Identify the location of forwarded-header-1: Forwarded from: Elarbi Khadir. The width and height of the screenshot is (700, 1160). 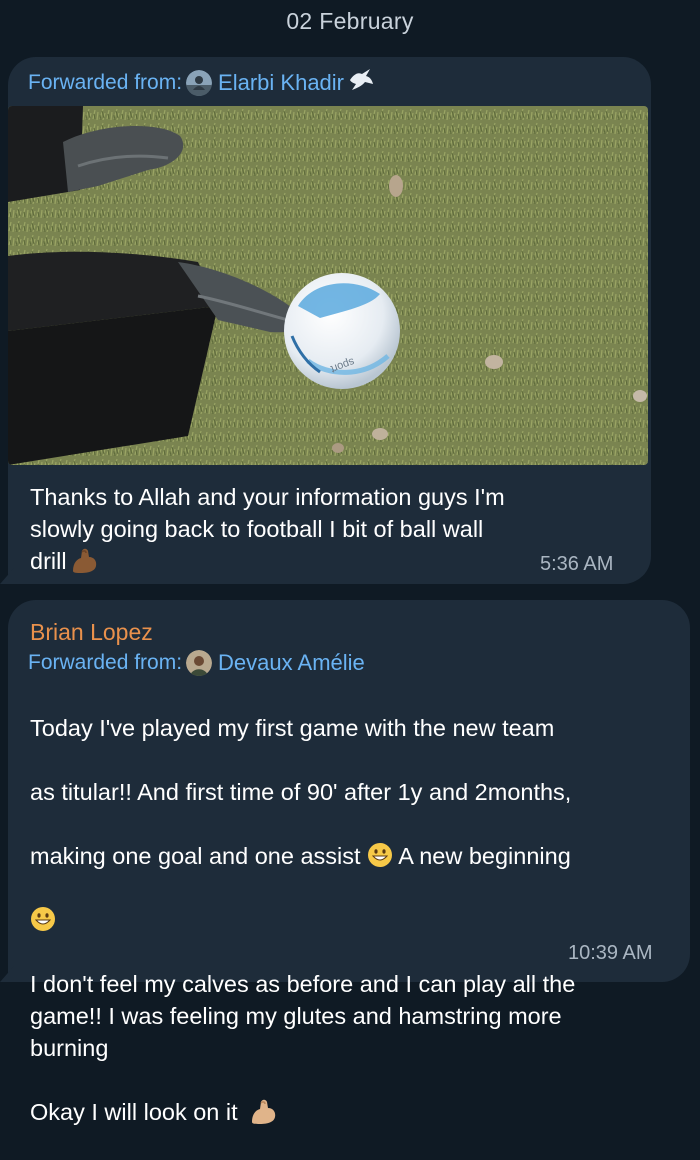
(201, 83).